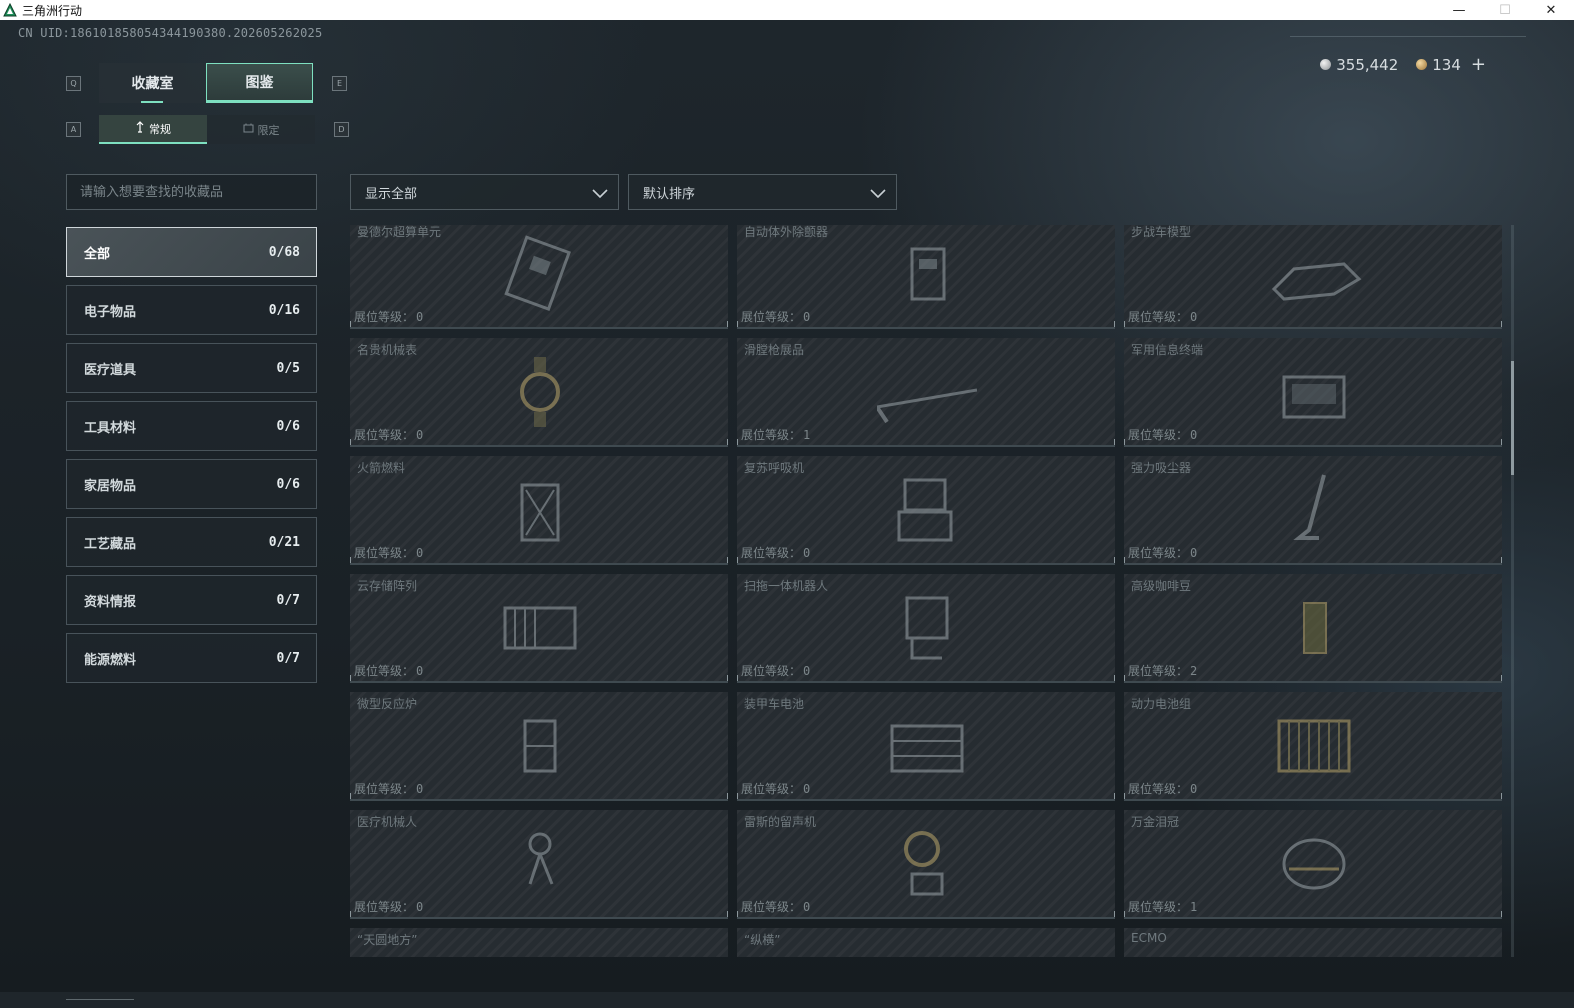 The image size is (1574, 1008). What do you see at coordinates (152, 83) in the screenshot?
I see `tab-collection-room: 收藏室` at bounding box center [152, 83].